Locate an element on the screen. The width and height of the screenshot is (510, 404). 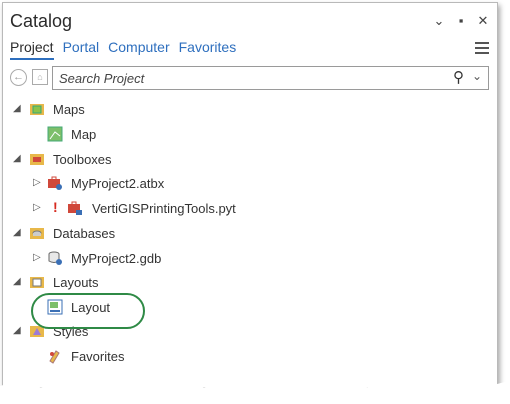
layout-icon is located at coordinates (55, 307).